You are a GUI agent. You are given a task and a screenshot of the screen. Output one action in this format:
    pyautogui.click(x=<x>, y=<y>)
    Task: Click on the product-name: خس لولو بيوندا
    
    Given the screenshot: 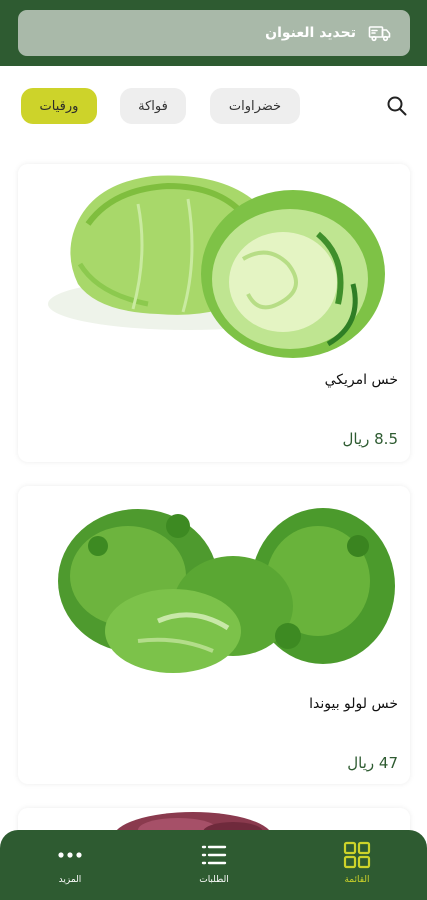 What is the action you would take?
    pyautogui.click(x=353, y=704)
    